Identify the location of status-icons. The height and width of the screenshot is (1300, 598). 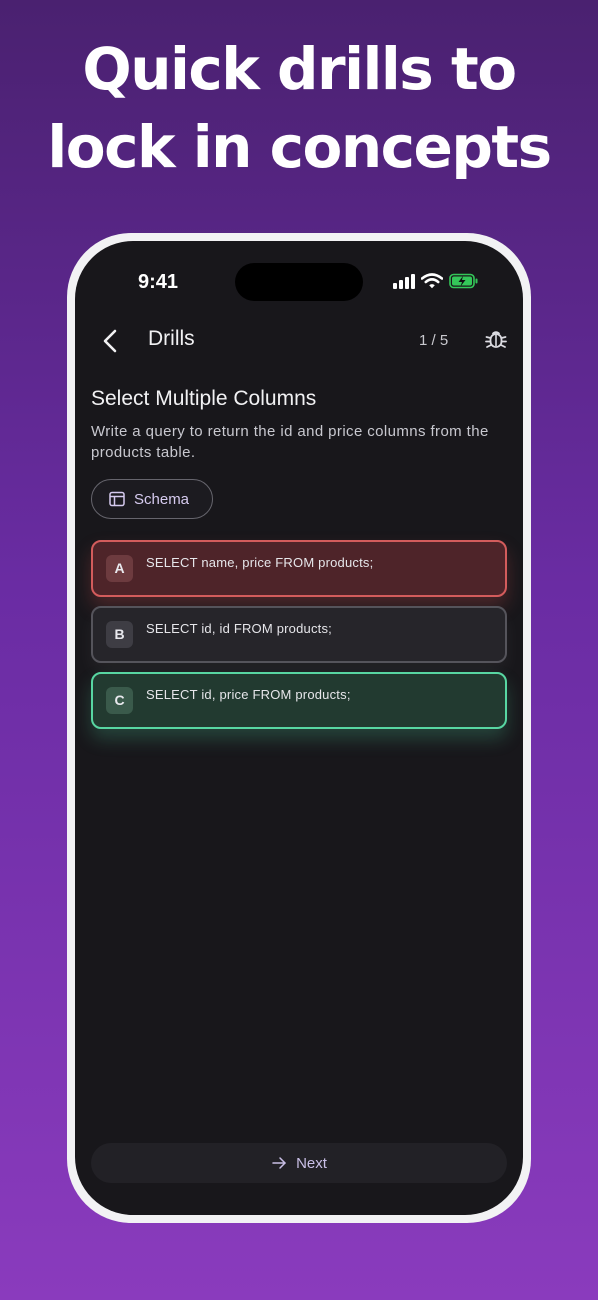
(443, 282).